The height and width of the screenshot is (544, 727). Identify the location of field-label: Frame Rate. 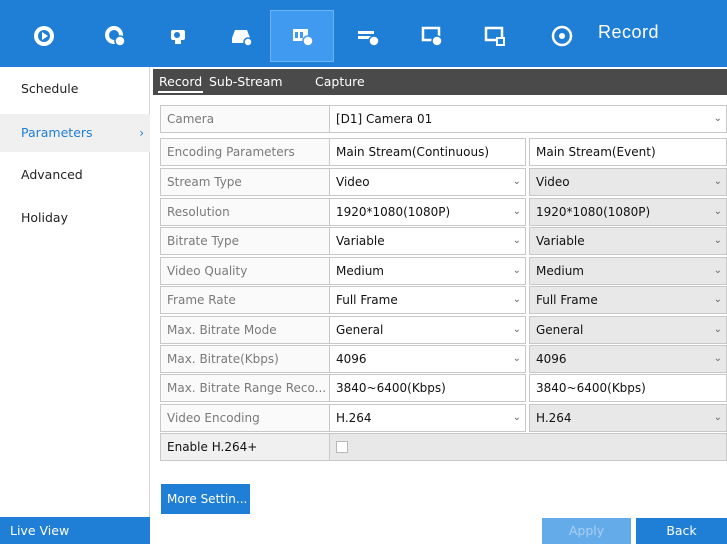
(245, 300).